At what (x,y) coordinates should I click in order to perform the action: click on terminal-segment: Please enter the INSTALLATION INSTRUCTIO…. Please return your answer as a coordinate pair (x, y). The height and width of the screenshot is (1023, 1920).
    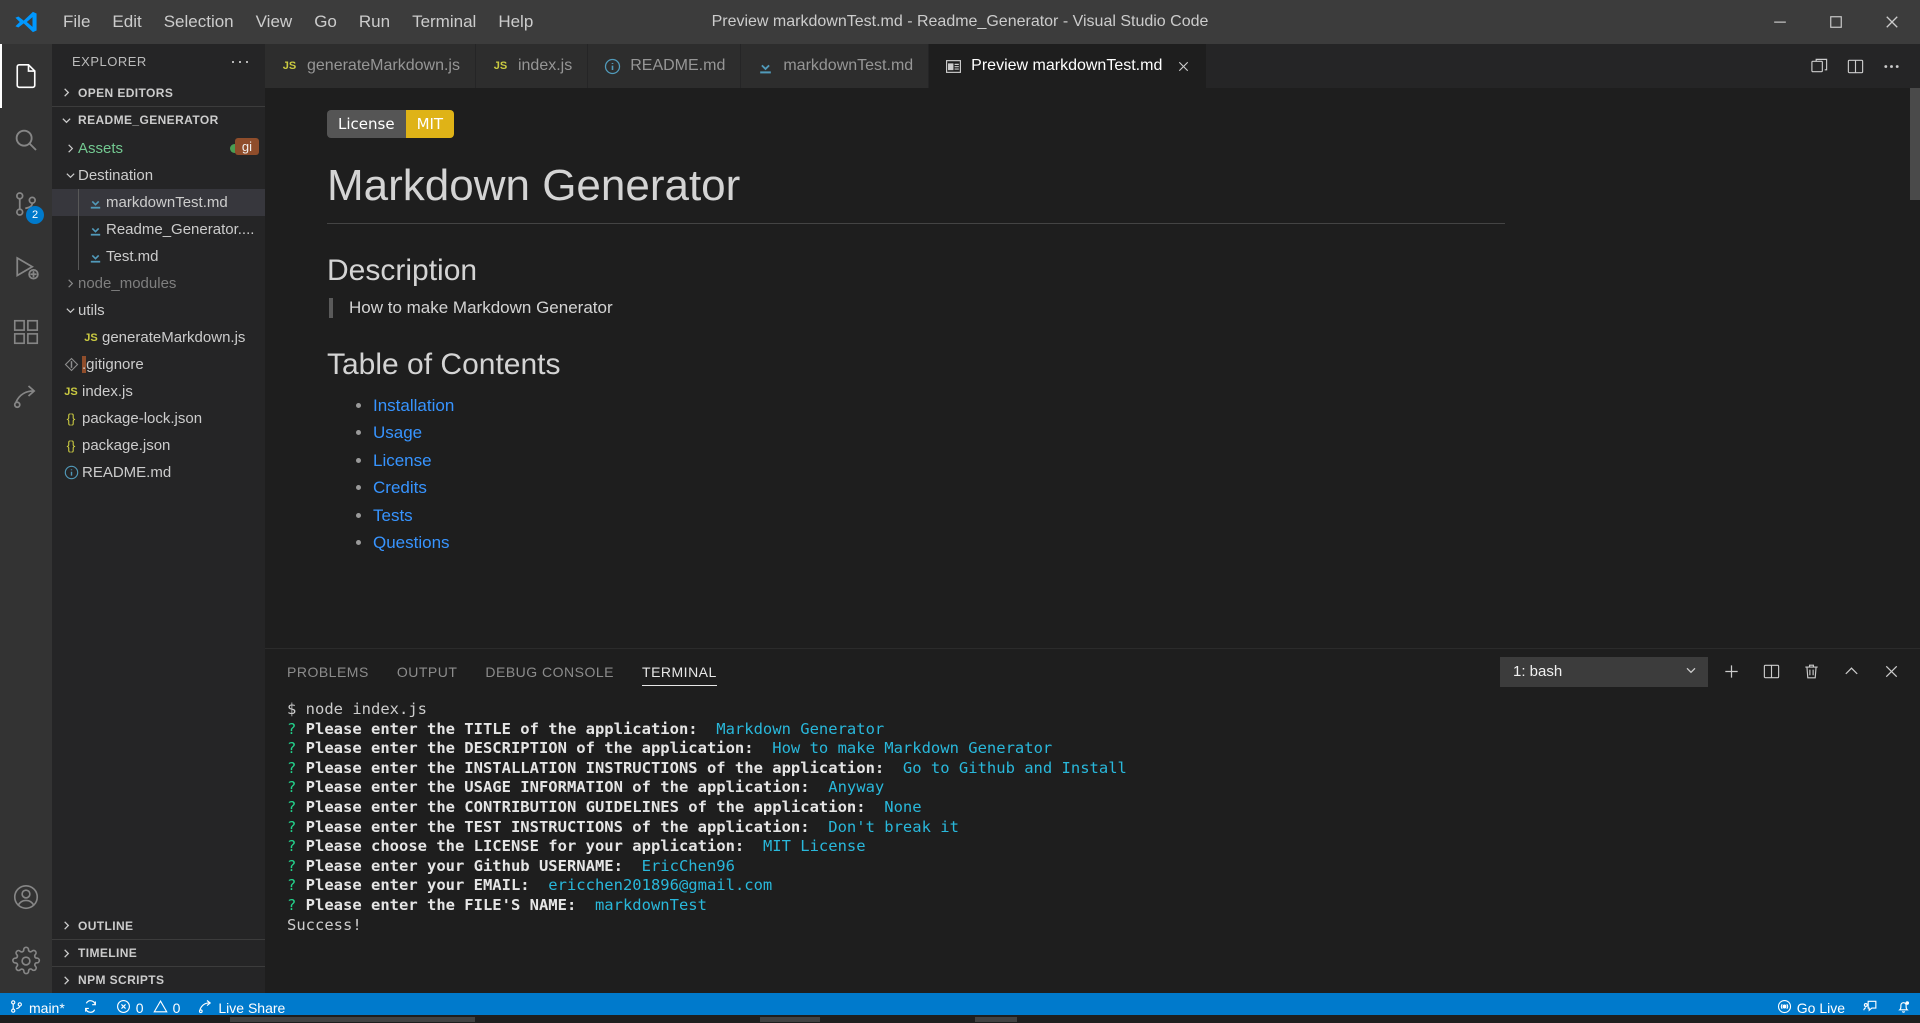
    Looking at the image, I should click on (595, 767).